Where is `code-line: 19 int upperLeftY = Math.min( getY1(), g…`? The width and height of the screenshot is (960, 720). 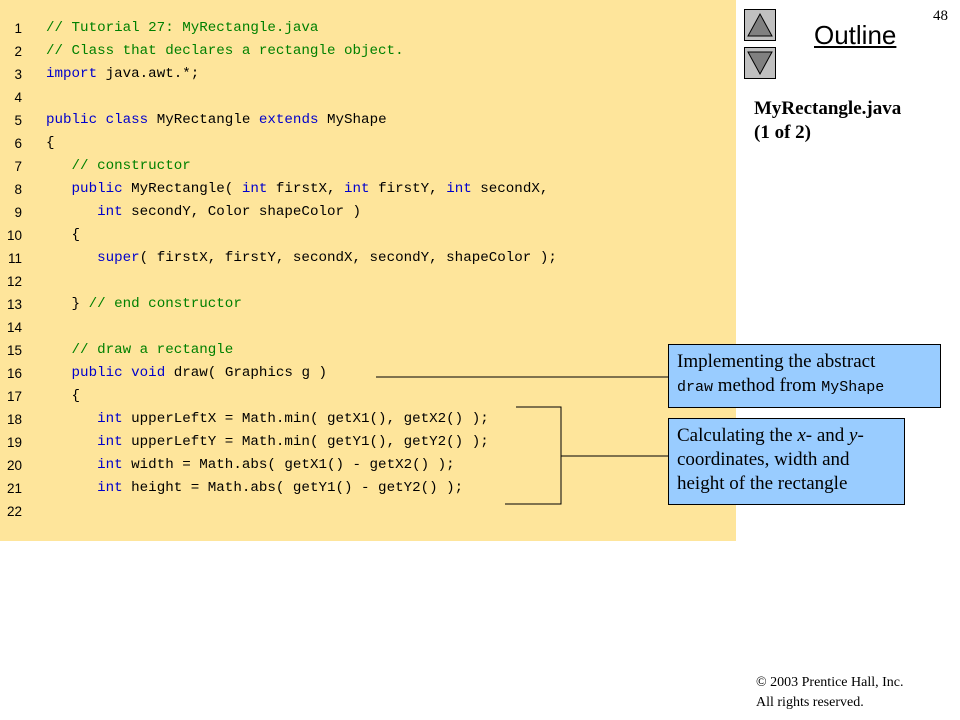 code-line: 19 int upperLeftY = Math.min( getY1(), g… is located at coordinates (368, 442).